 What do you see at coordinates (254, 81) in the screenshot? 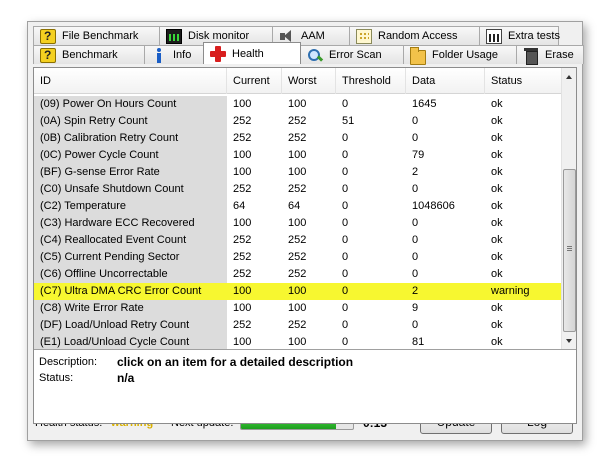
I see `column-header-current: Current` at bounding box center [254, 81].